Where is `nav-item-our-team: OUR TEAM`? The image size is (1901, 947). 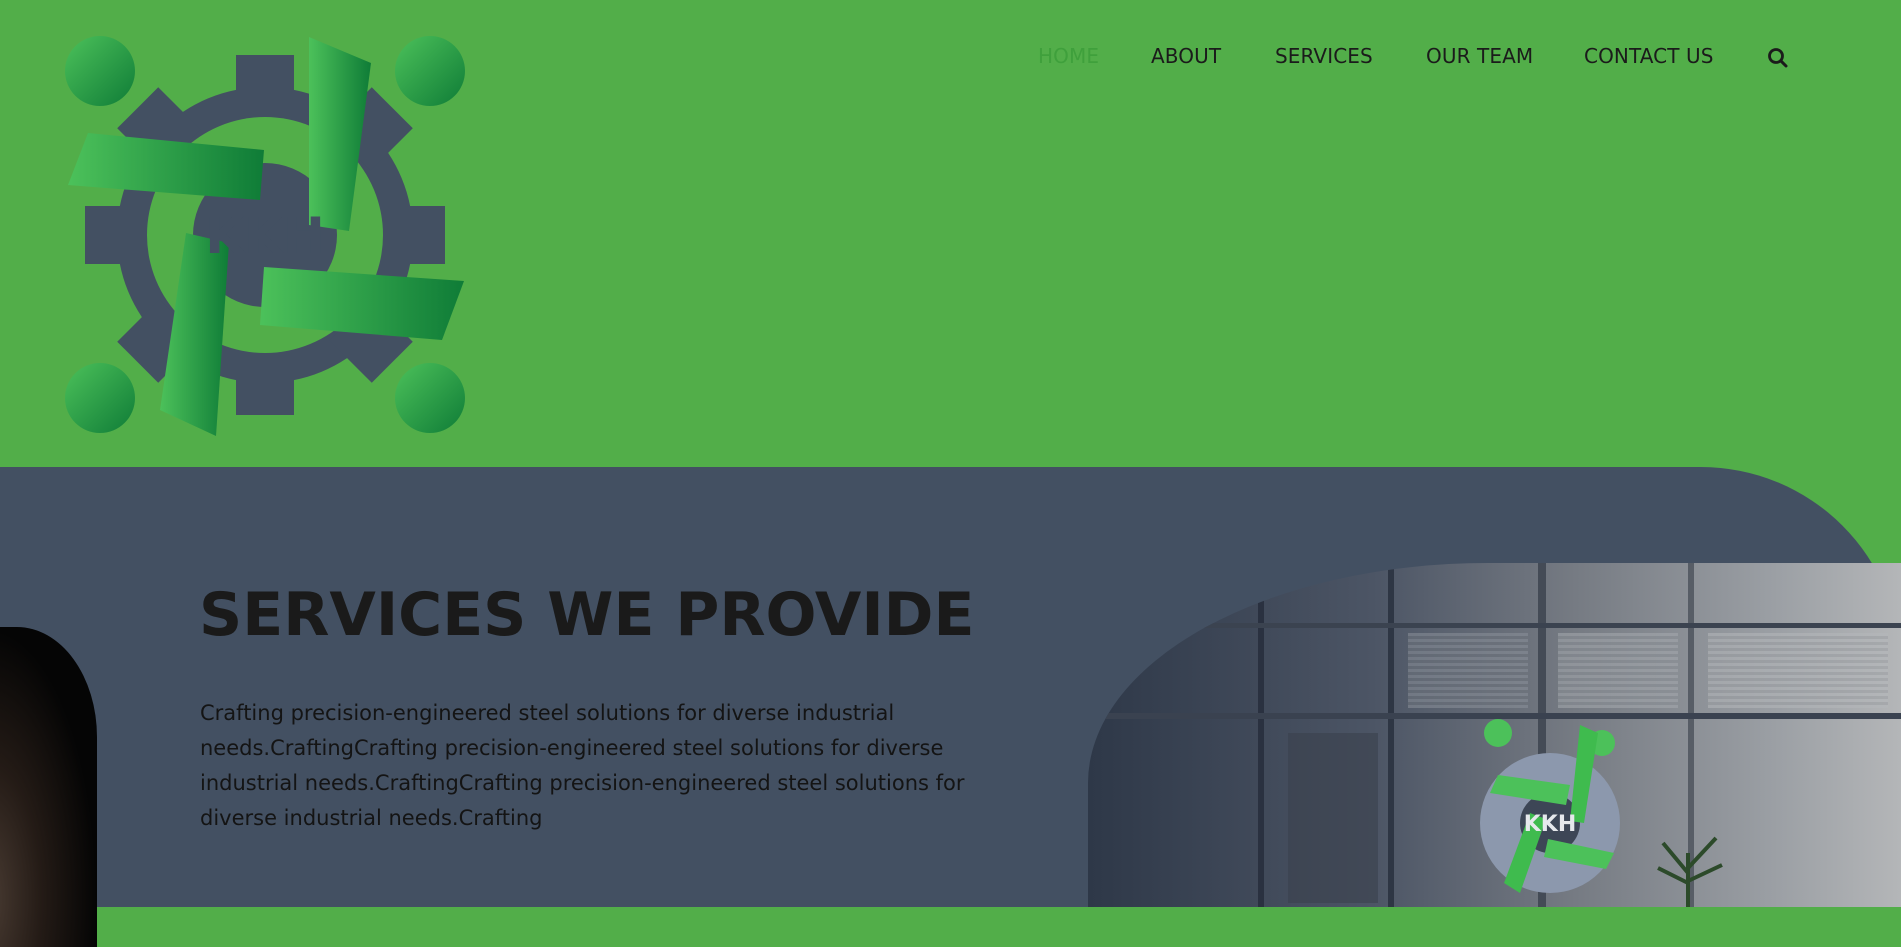
nav-item-our-team: OUR TEAM is located at coordinates (1479, 56).